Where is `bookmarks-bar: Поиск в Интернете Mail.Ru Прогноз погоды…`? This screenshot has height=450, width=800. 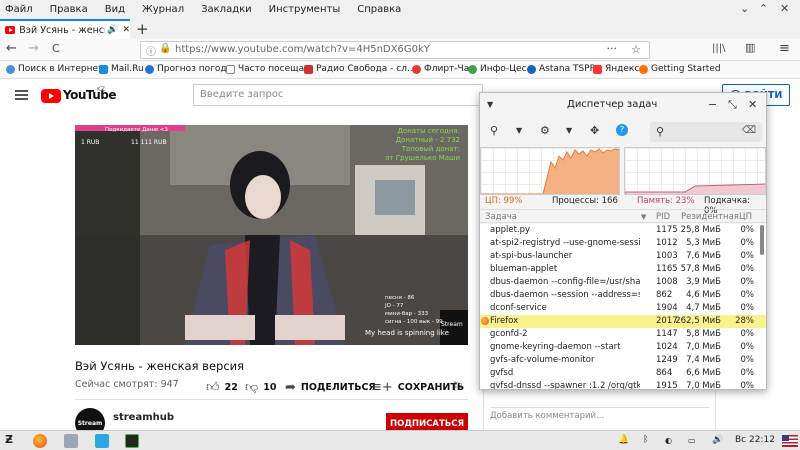
bookmarks-bar: Поиск в Интернете Mail.Ru Прогноз погоды… is located at coordinates (400, 70).